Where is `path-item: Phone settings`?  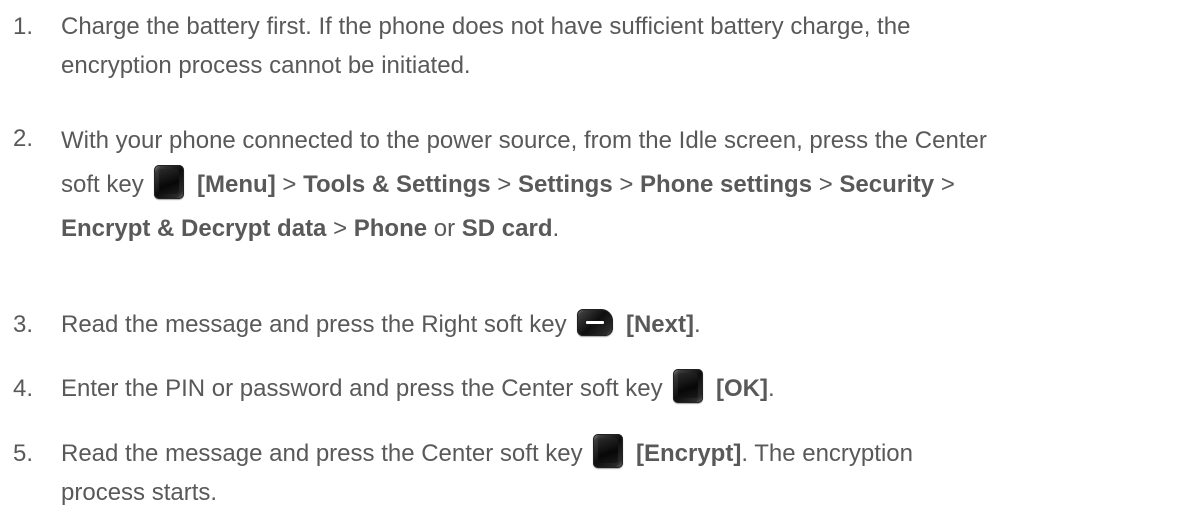
path-item: Phone settings is located at coordinates (726, 184).